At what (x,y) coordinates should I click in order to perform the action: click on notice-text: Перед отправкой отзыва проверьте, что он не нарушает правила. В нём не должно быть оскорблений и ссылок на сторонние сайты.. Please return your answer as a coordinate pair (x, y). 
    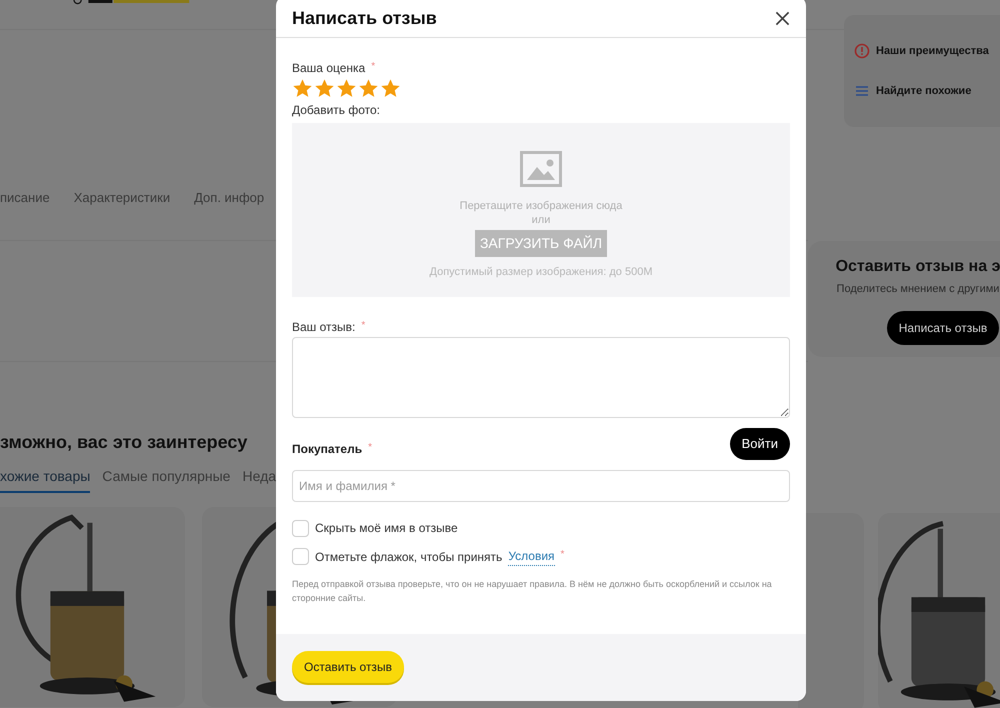
    Looking at the image, I should click on (532, 591).